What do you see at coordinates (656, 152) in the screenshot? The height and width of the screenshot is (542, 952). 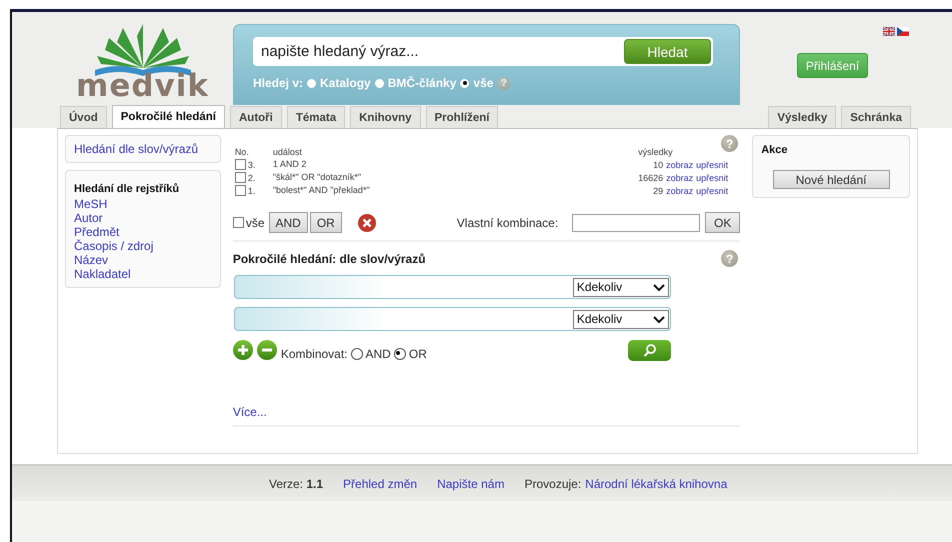 I see `column-header: výsledky` at bounding box center [656, 152].